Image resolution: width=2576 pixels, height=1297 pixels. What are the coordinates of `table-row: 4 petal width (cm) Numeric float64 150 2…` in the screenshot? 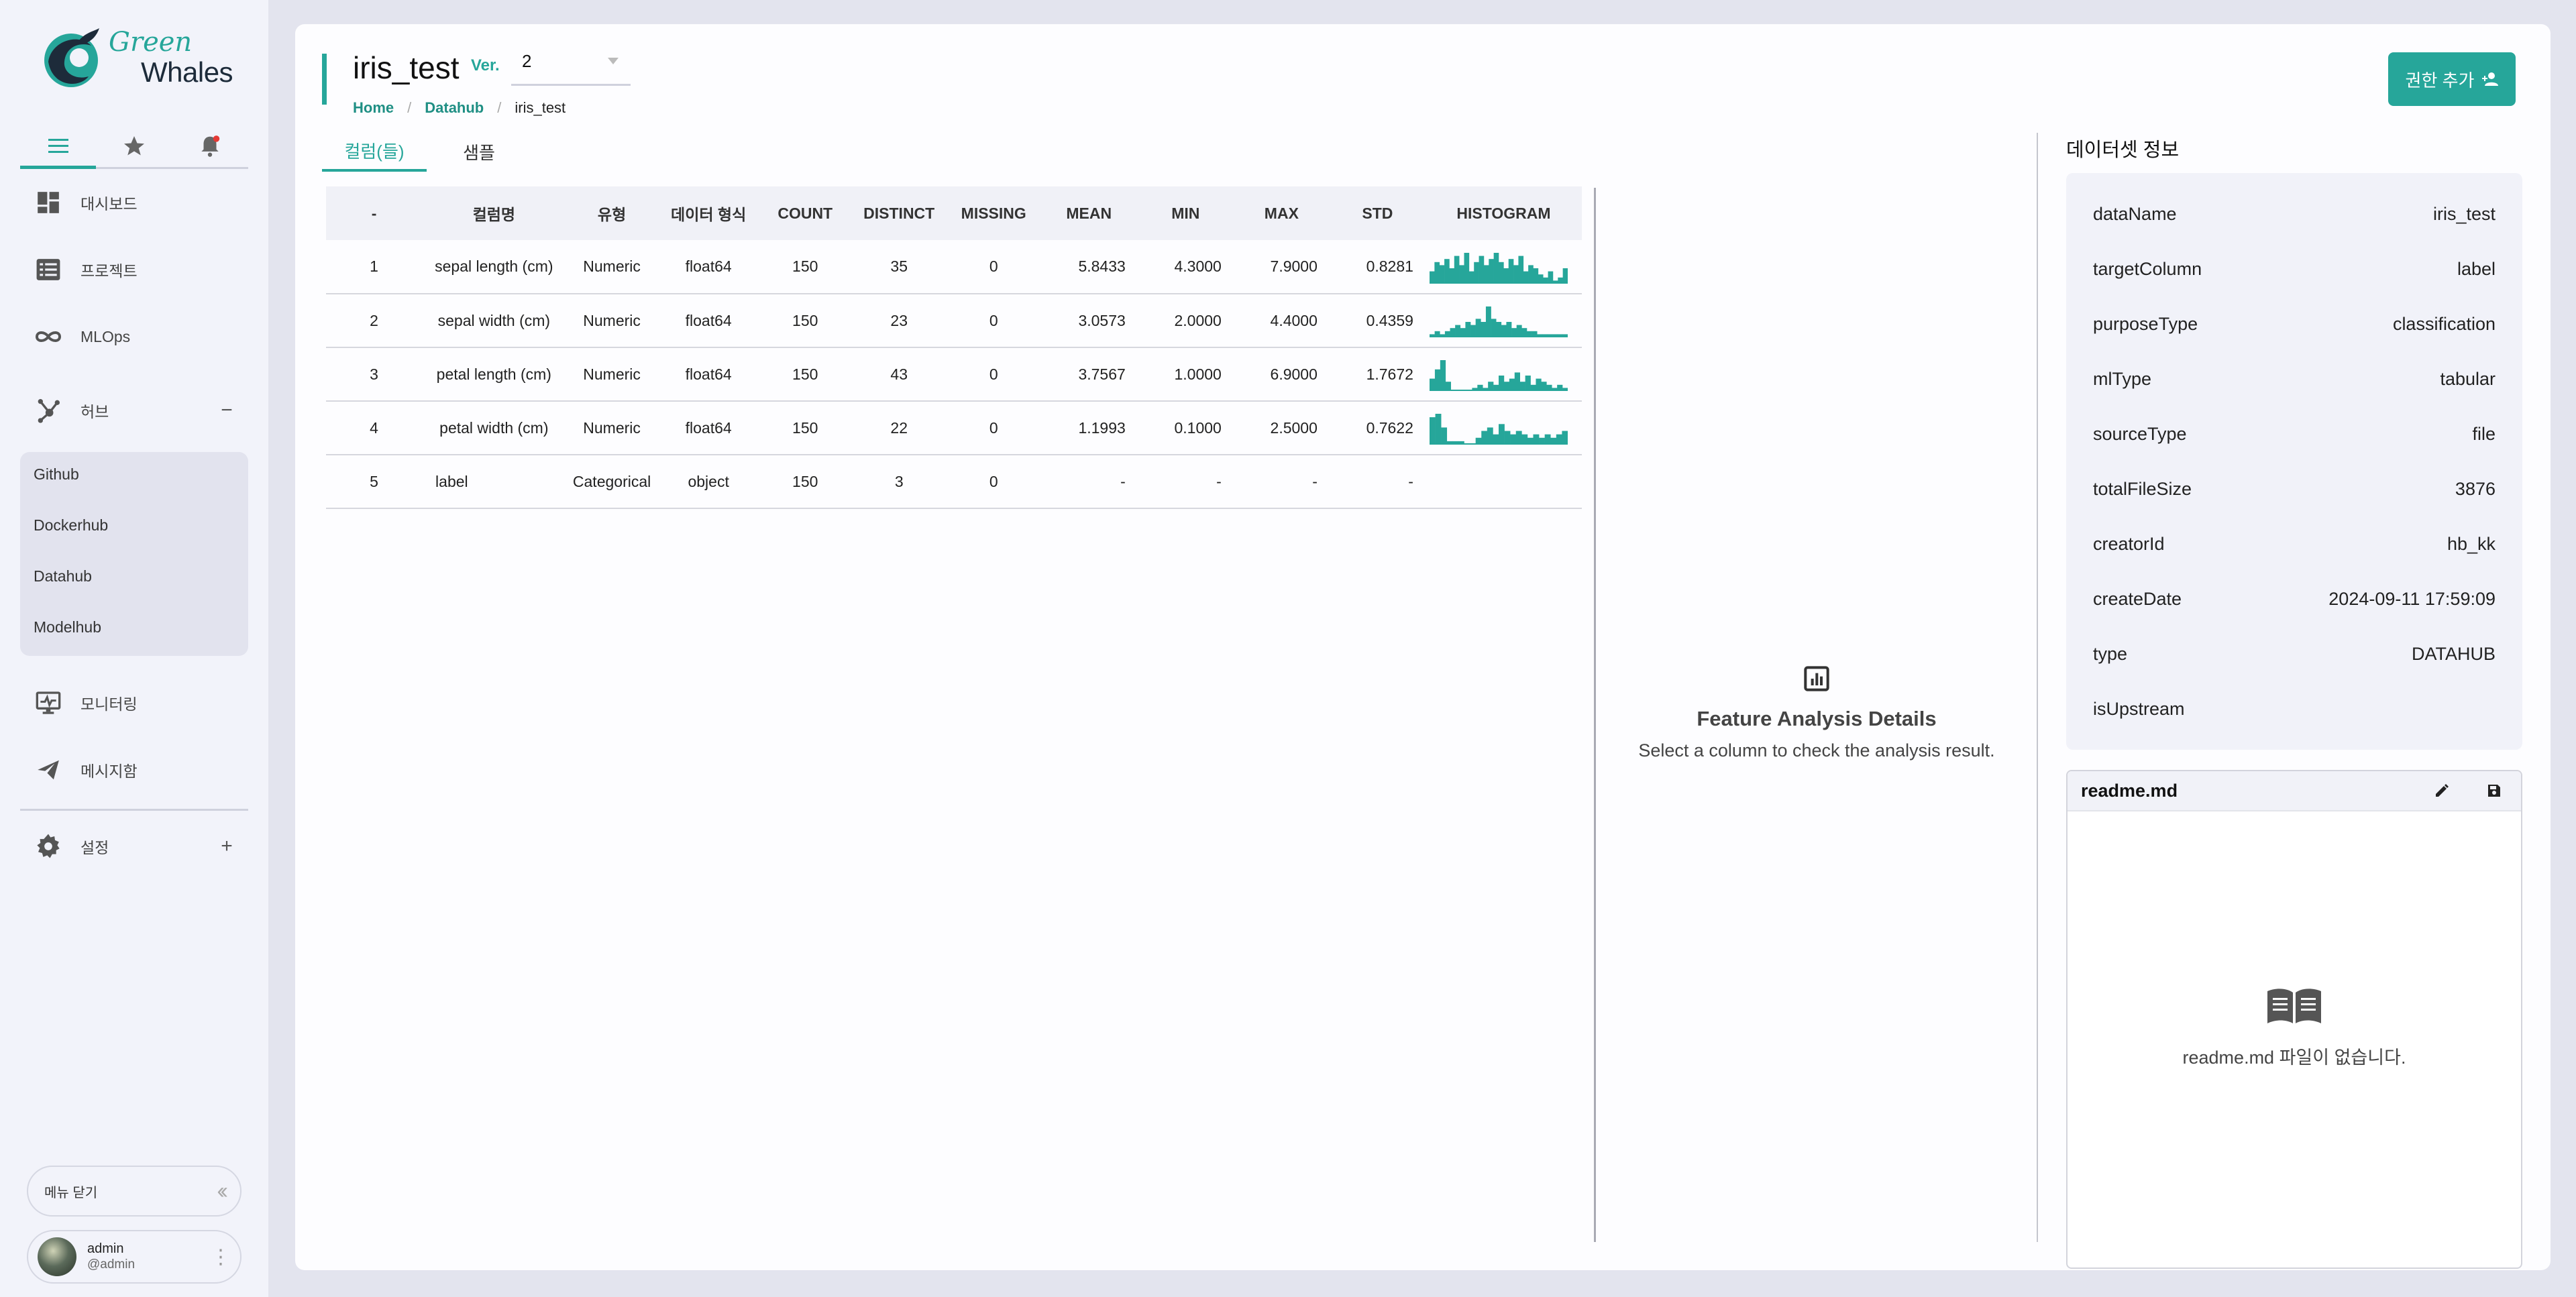 It's located at (954, 428).